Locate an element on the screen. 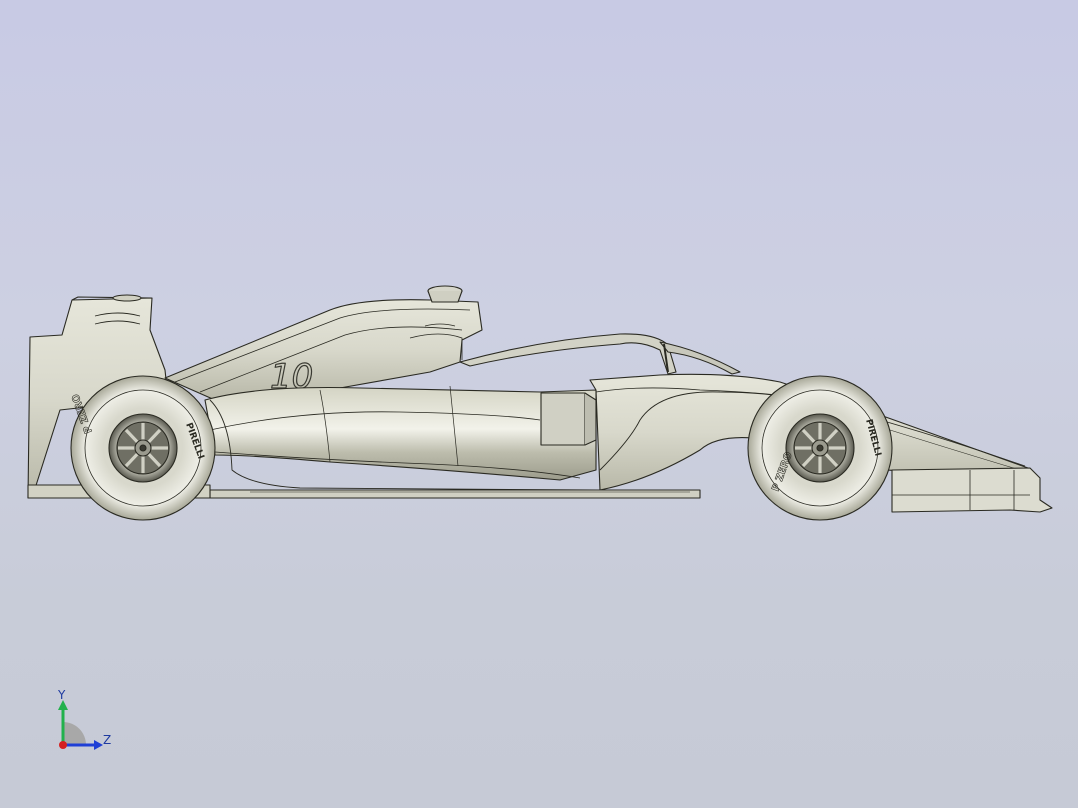 The height and width of the screenshot is (808, 1078). x-axis-dot is located at coordinates (63, 745).